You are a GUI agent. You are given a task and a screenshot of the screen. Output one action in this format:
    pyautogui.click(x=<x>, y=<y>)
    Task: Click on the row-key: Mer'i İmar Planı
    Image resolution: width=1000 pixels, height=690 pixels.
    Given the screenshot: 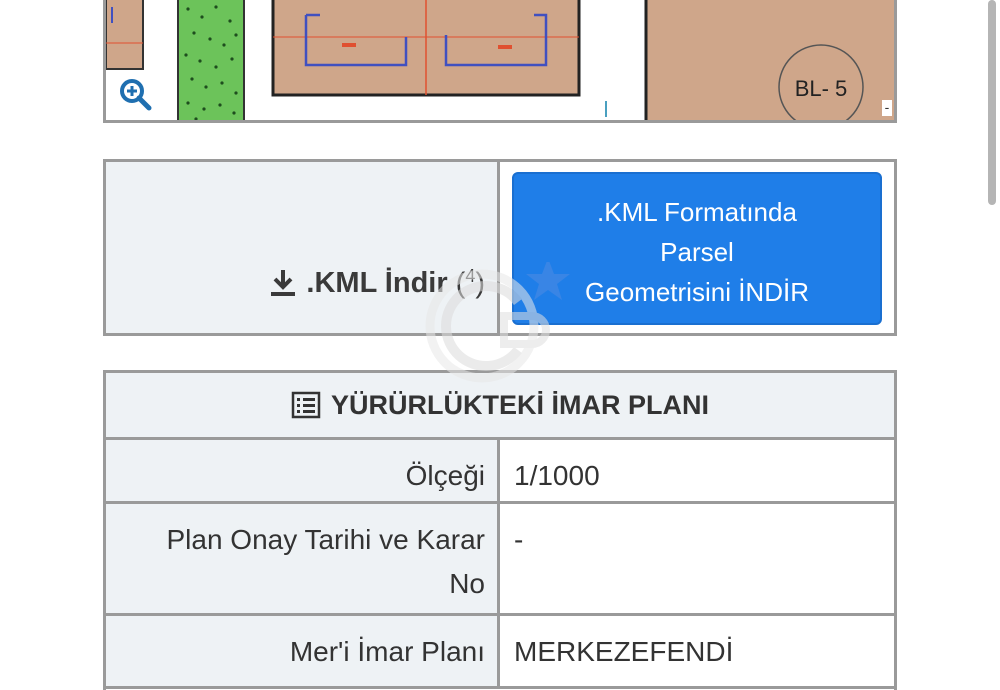 What is the action you would take?
    pyautogui.click(x=303, y=651)
    